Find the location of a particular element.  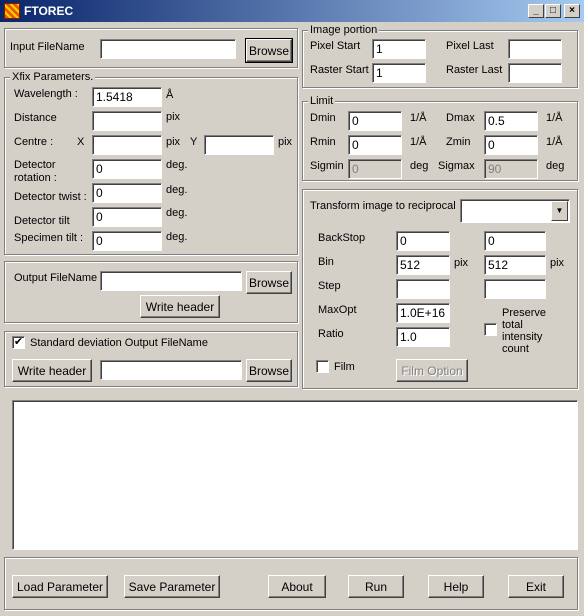

sigmax-field is located at coordinates (511, 169).